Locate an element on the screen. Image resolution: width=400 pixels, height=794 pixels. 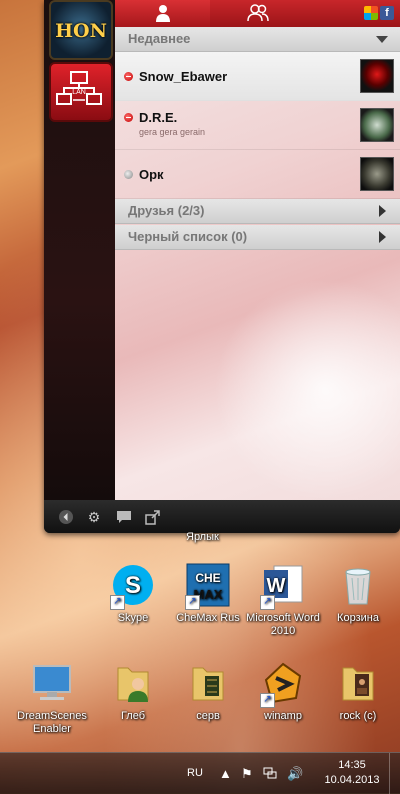
facebook-icon: f is located at coordinates (387, 13).